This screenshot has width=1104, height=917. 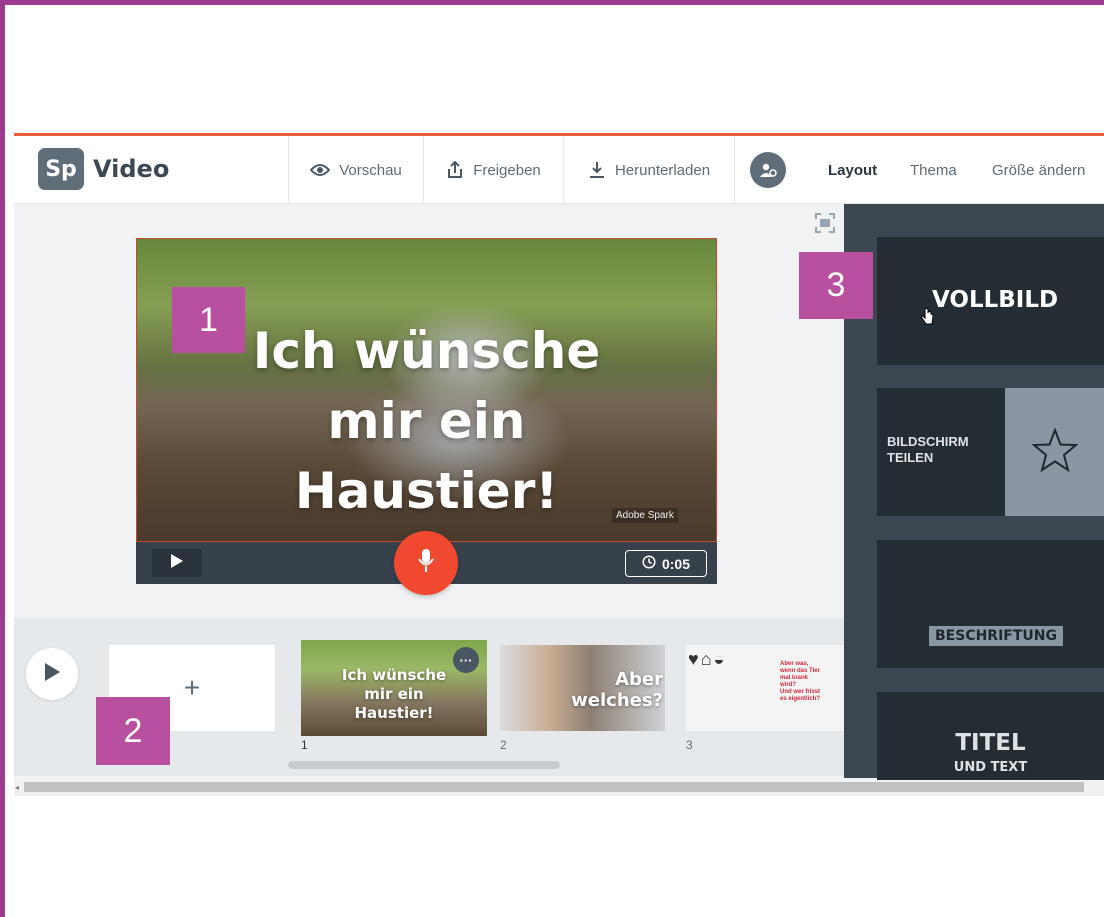 What do you see at coordinates (649, 563) in the screenshot?
I see `clock-icon` at bounding box center [649, 563].